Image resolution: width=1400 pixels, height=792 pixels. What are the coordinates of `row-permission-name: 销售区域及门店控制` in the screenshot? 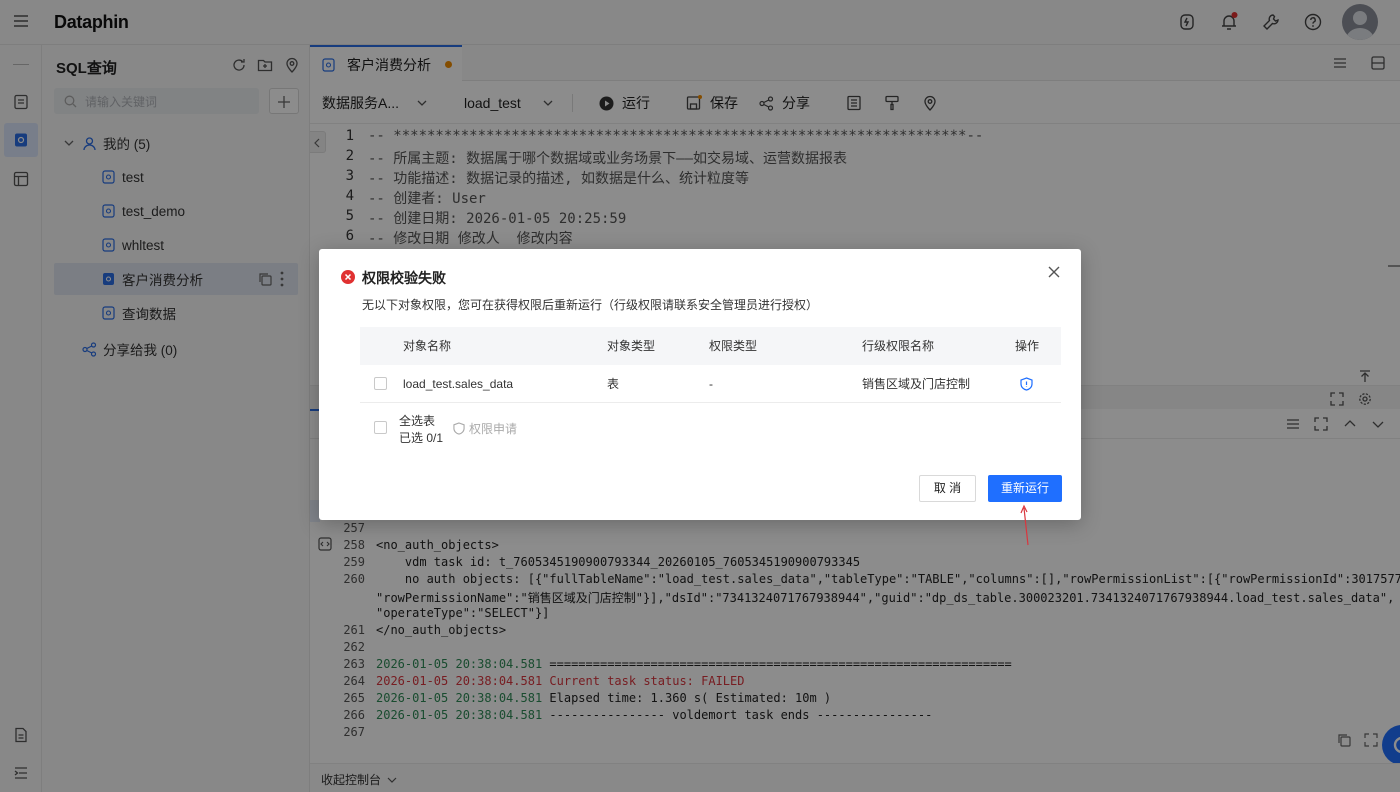 It's located at (916, 384).